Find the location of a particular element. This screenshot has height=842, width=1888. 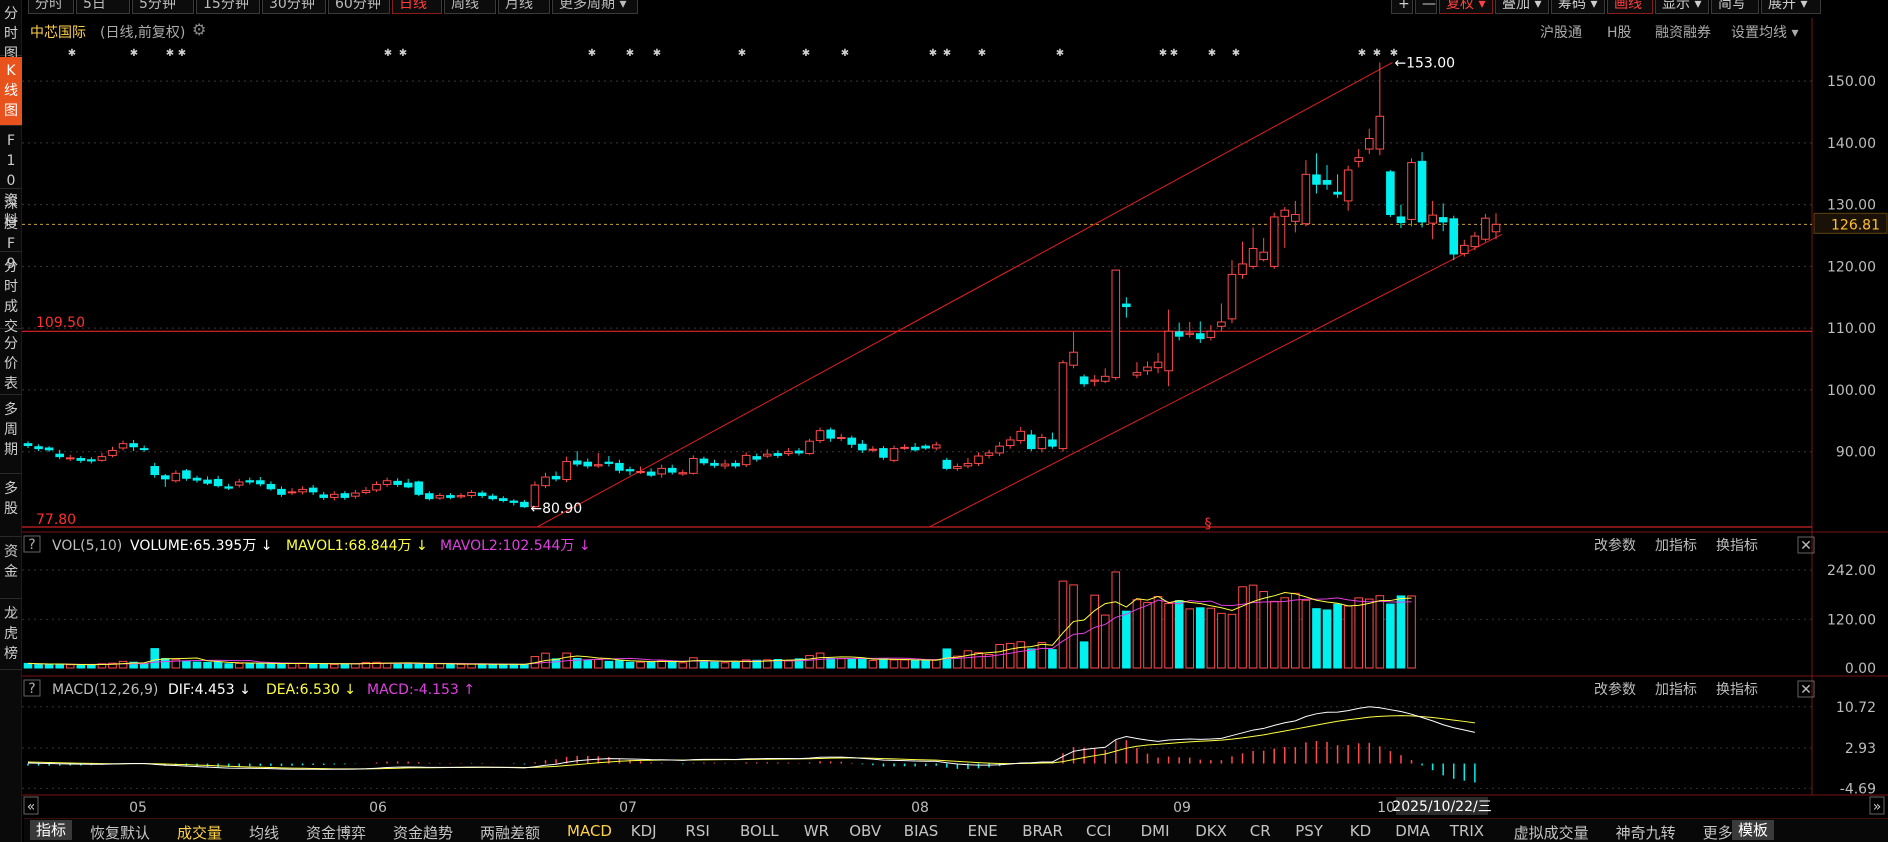

channel-lower-line is located at coordinates (1215, 380).